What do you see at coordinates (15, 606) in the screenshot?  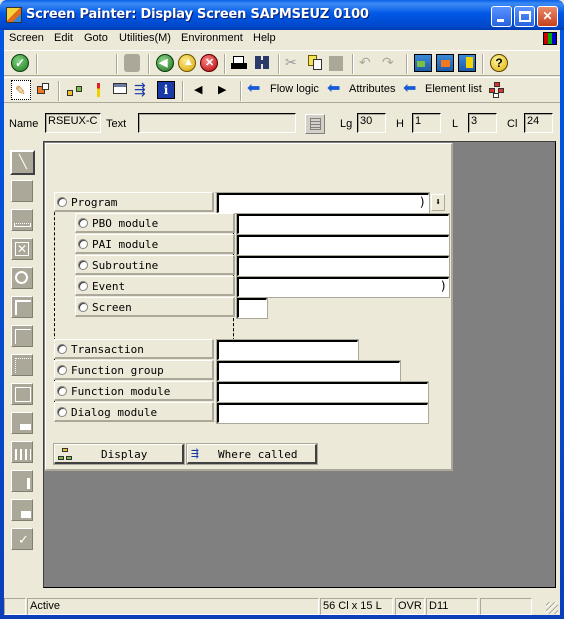 I see `status-message-icon` at bounding box center [15, 606].